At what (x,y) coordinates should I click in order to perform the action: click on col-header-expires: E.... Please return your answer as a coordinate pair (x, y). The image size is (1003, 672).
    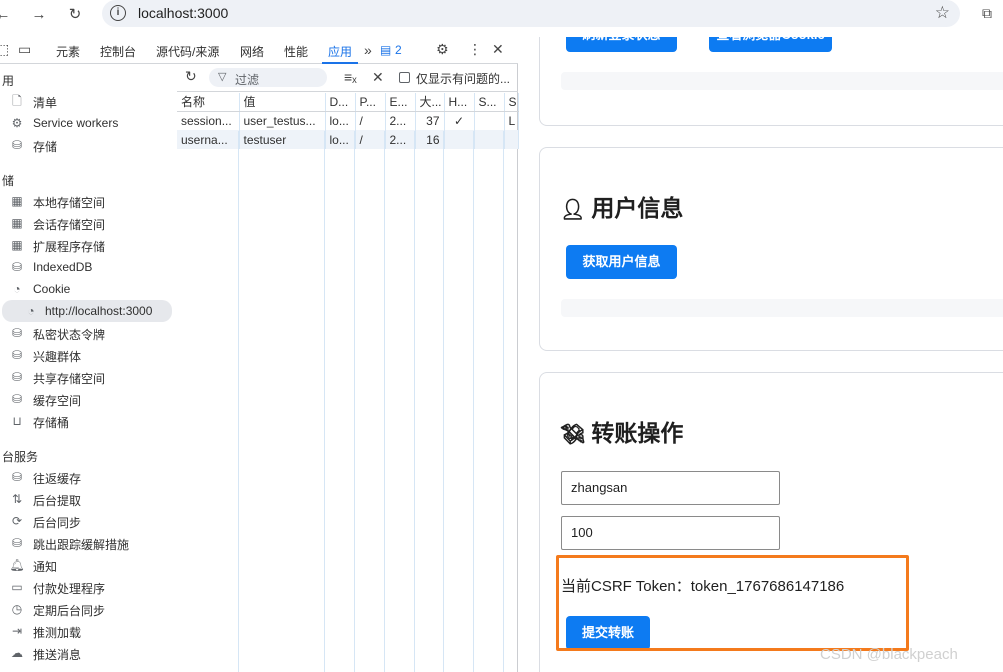
    Looking at the image, I should click on (400, 102).